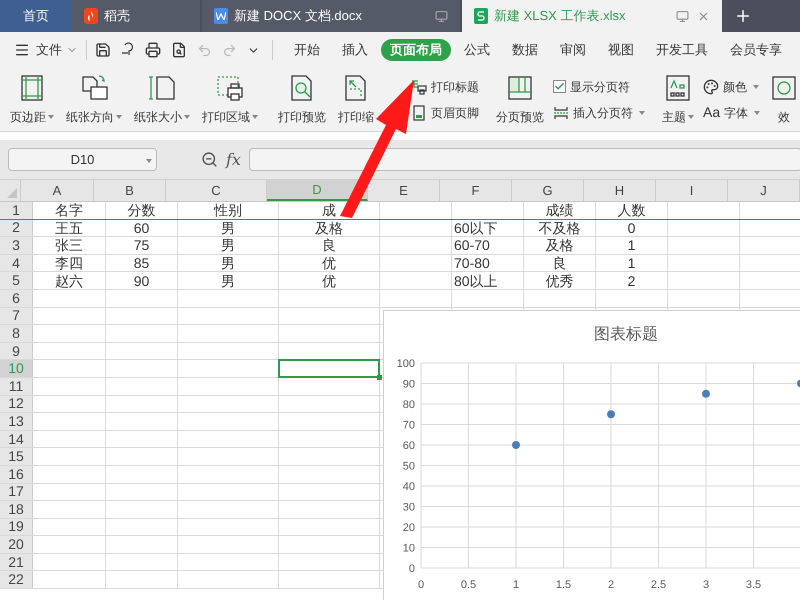  What do you see at coordinates (94, 99) in the screenshot?
I see `ribbon-button: 纸张方向` at bounding box center [94, 99].